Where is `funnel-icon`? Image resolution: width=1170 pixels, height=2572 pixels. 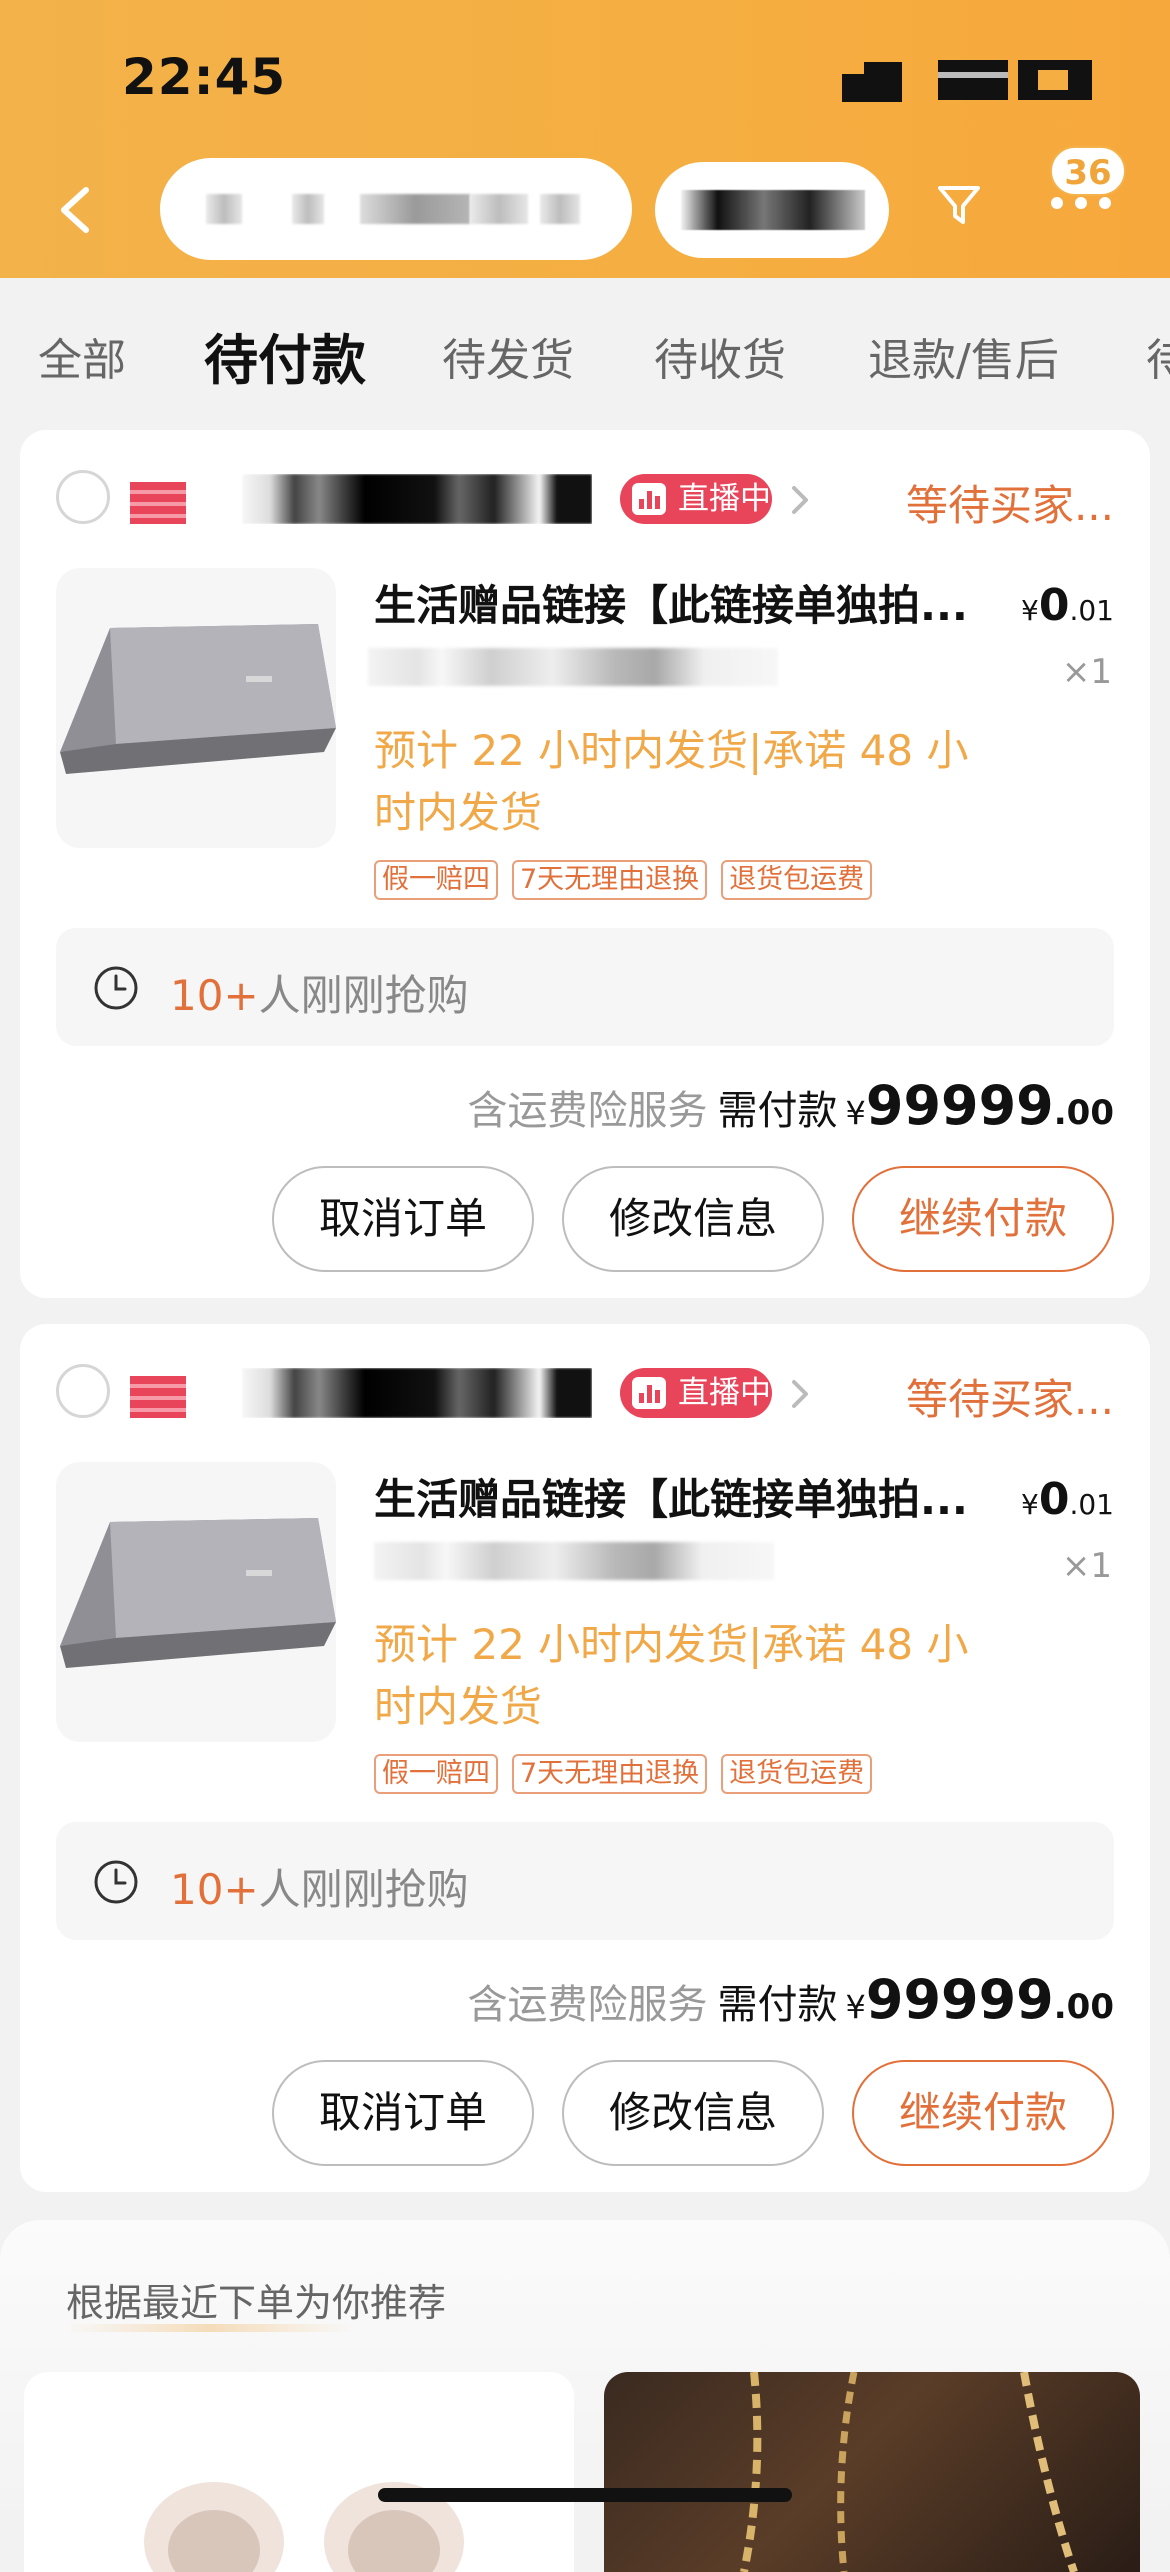 funnel-icon is located at coordinates (959, 205).